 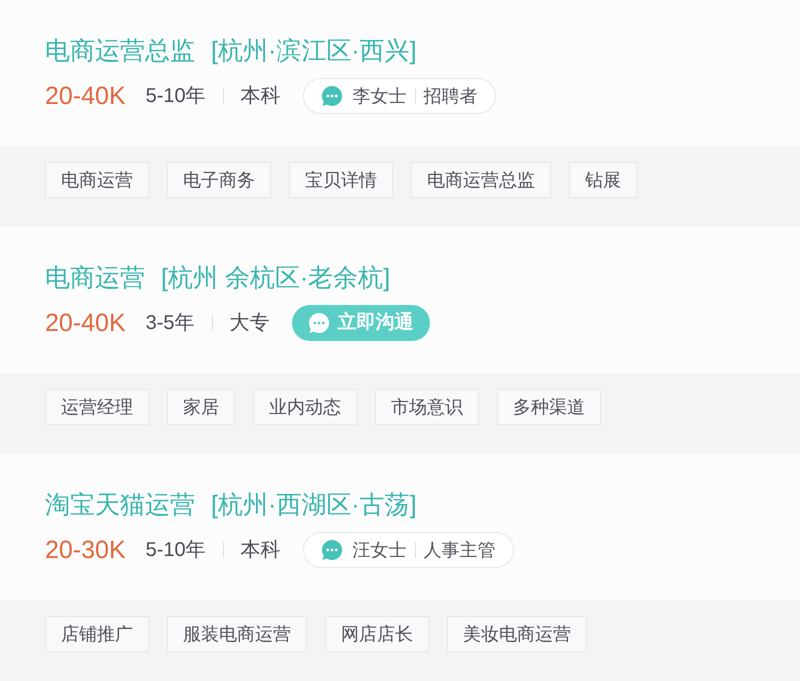 I want to click on skill-tag: 多种渠道, so click(x=549, y=407).